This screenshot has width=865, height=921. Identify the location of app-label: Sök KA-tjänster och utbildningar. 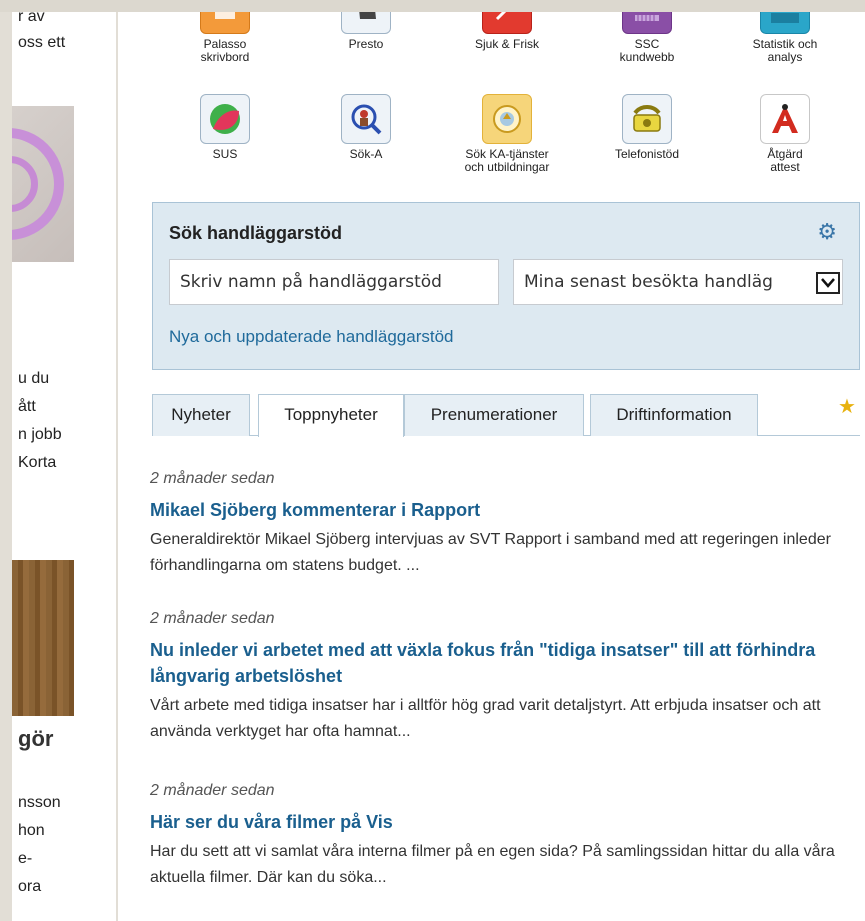
(507, 160).